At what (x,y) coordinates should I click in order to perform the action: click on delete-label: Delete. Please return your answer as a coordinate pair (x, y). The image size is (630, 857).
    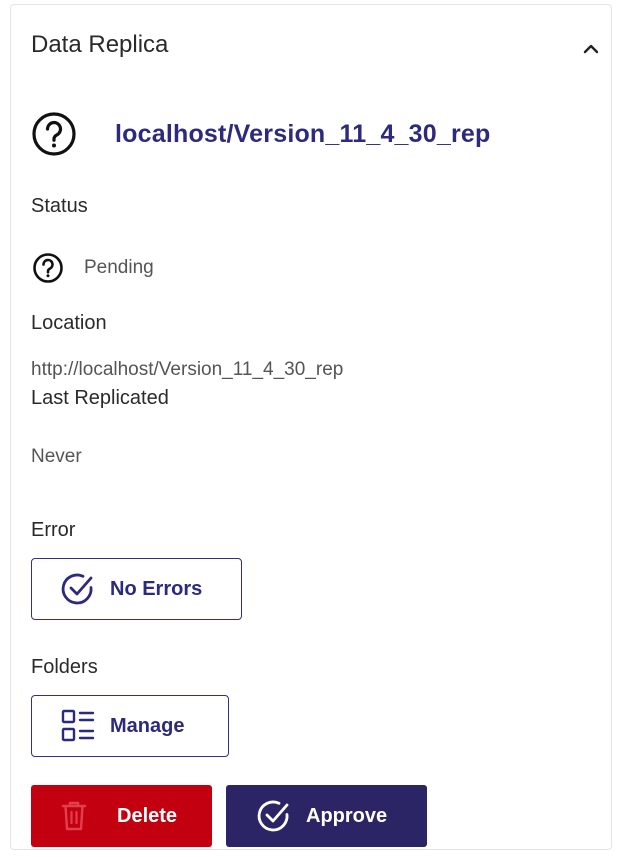
    Looking at the image, I should click on (147, 815).